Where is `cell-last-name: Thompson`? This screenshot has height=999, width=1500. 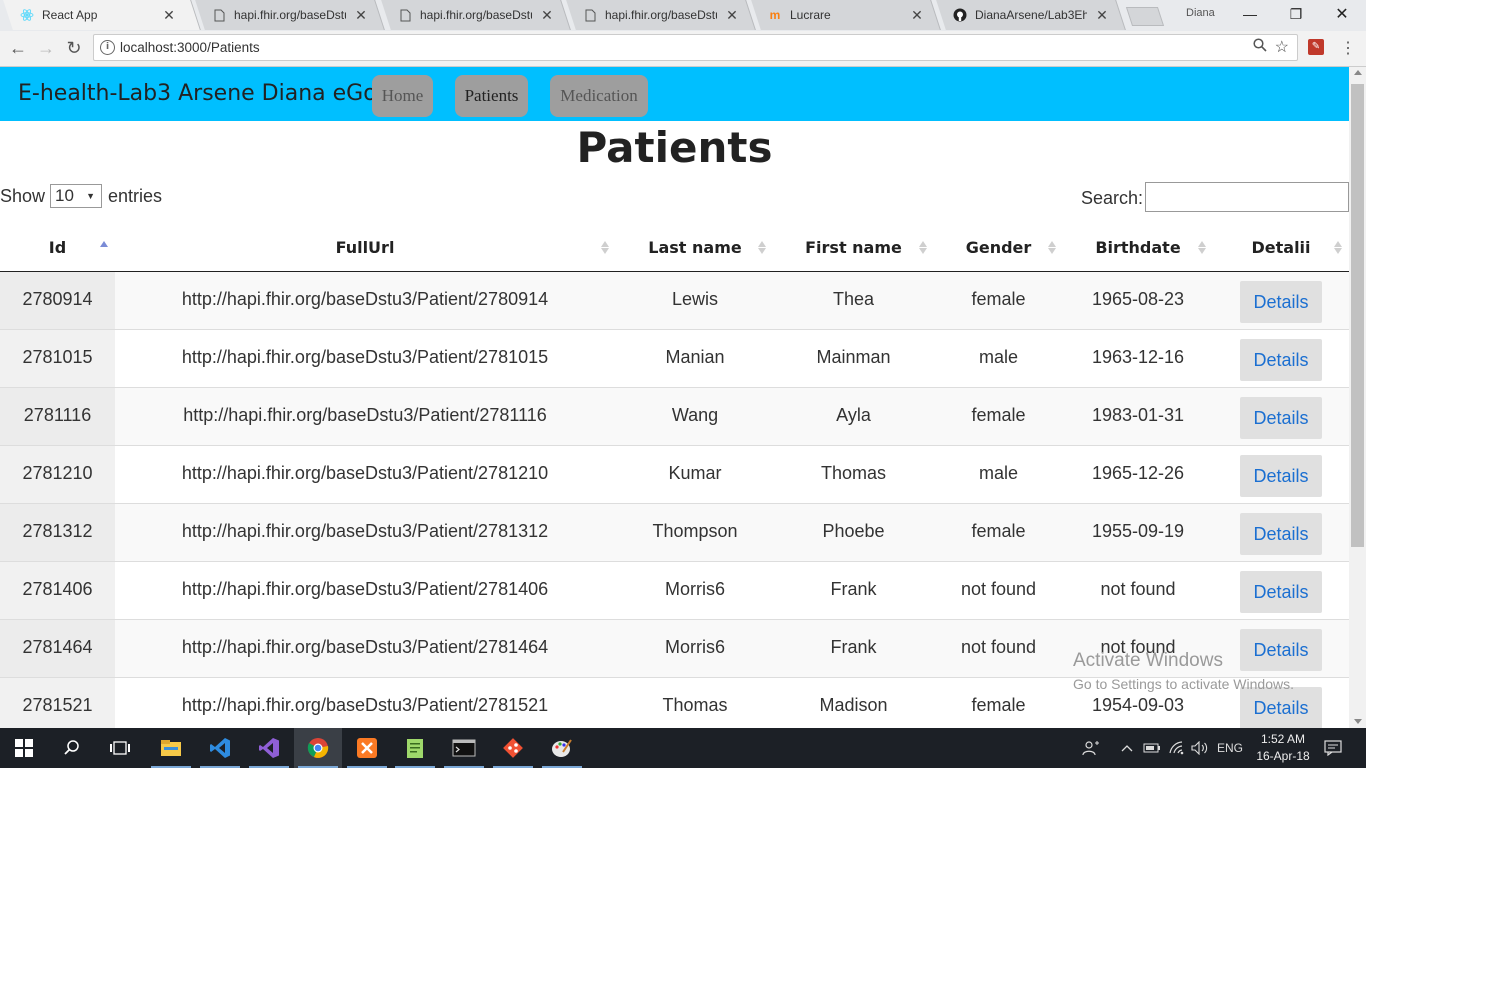
cell-last-name: Thompson is located at coordinates (695, 531).